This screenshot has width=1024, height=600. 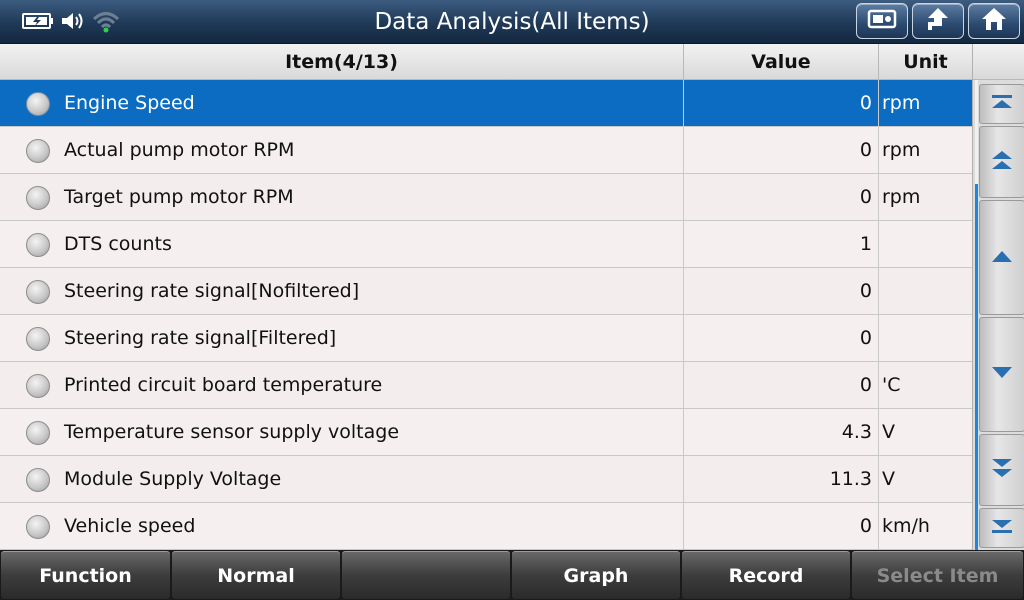 What do you see at coordinates (342, 291) in the screenshot?
I see `item-name: Steering rate signal[Nofiltered]` at bounding box center [342, 291].